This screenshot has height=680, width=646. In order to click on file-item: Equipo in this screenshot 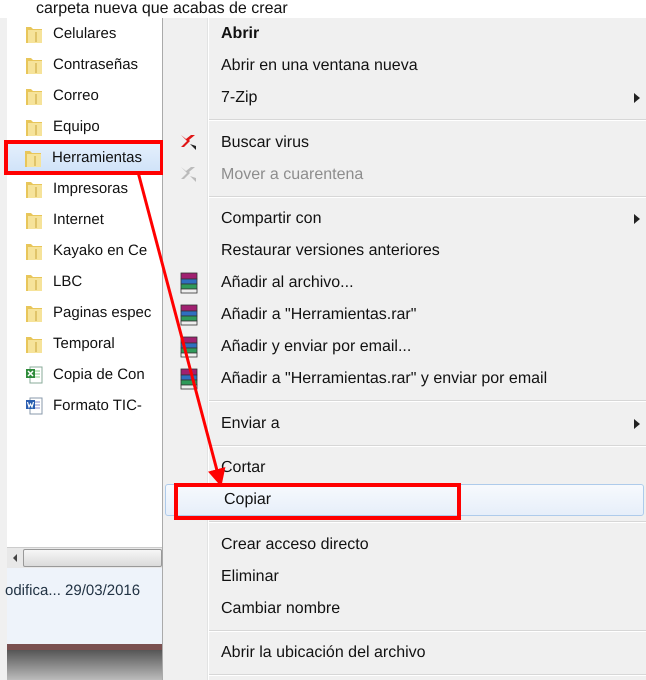, I will do `click(84, 126)`.